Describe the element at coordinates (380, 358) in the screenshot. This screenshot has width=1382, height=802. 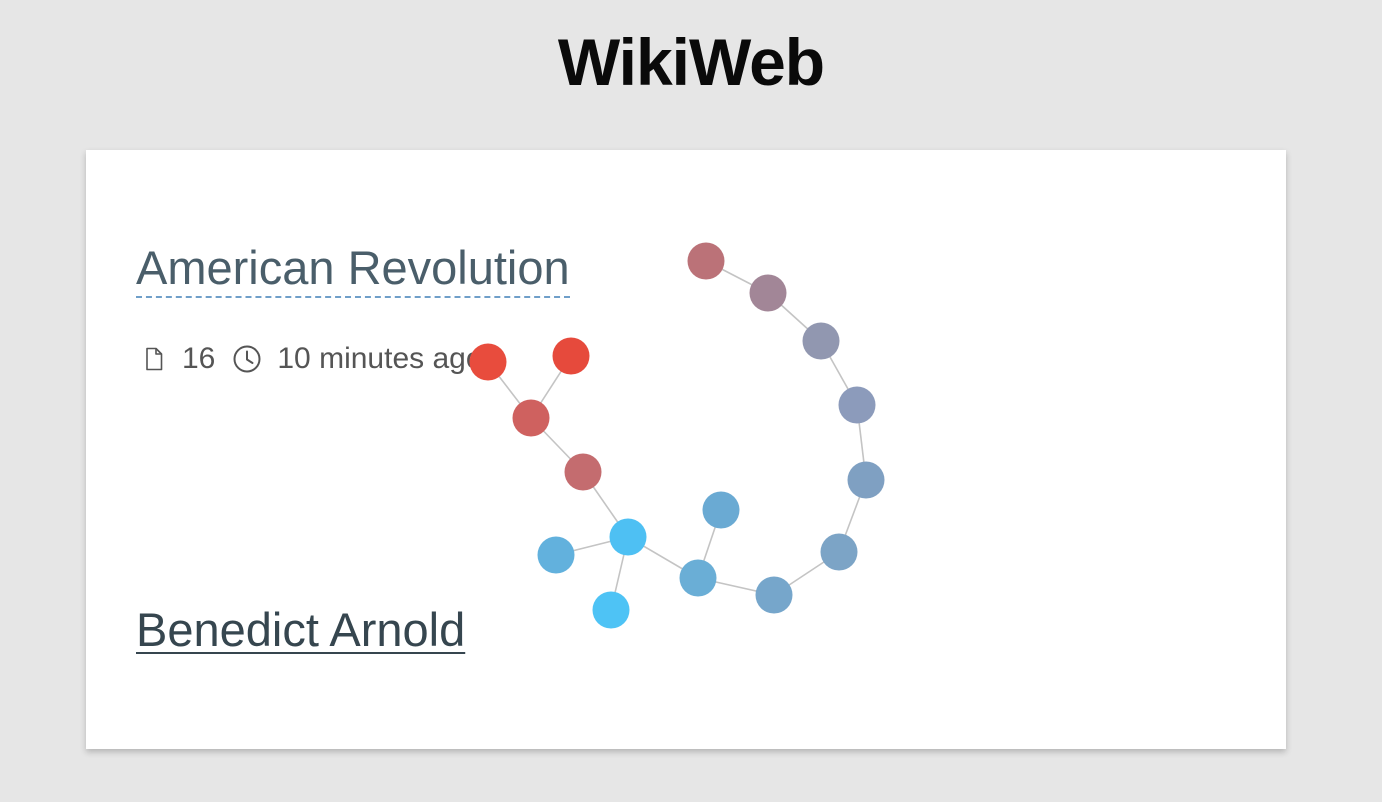
I see `elapsed-time: 10 minutes ago` at that location.